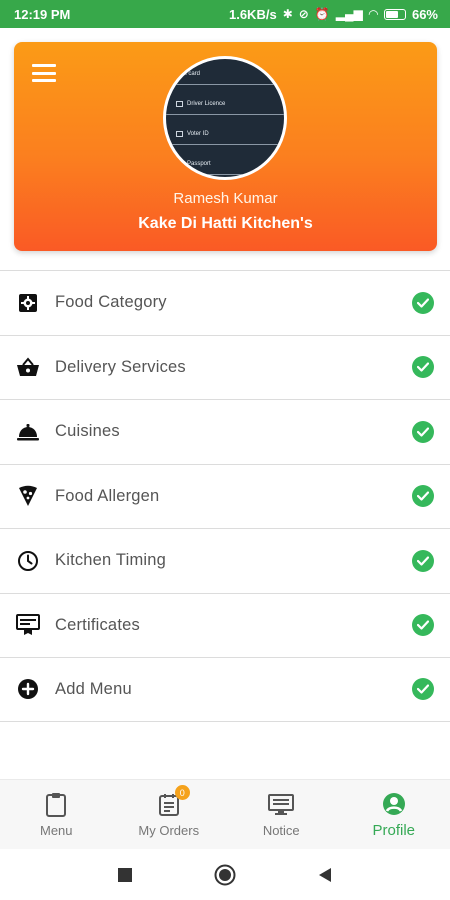 This screenshot has width=450, height=900. What do you see at coordinates (28, 625) in the screenshot?
I see `certificate-icon` at bounding box center [28, 625].